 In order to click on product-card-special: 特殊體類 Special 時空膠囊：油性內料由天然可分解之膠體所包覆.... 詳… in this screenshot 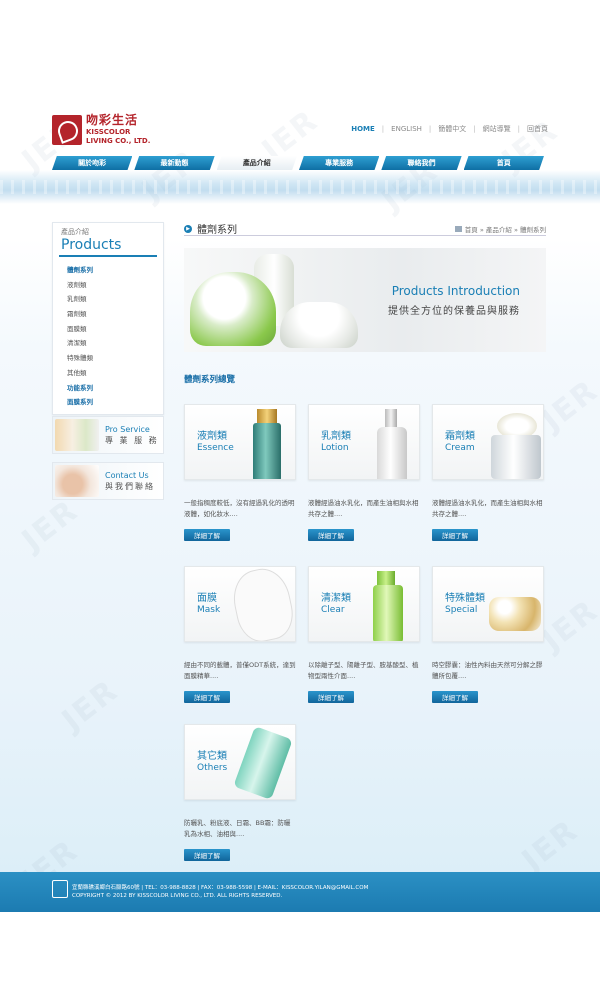, I will do `click(488, 634)`.